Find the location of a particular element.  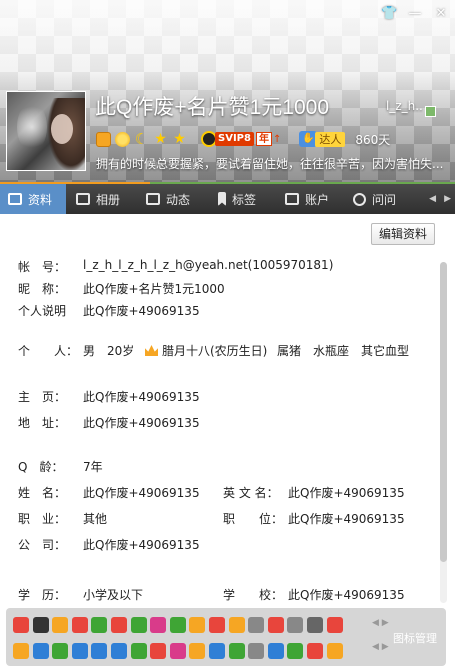

homepage-value: 此Q作废+49069135 is located at coordinates (141, 396).